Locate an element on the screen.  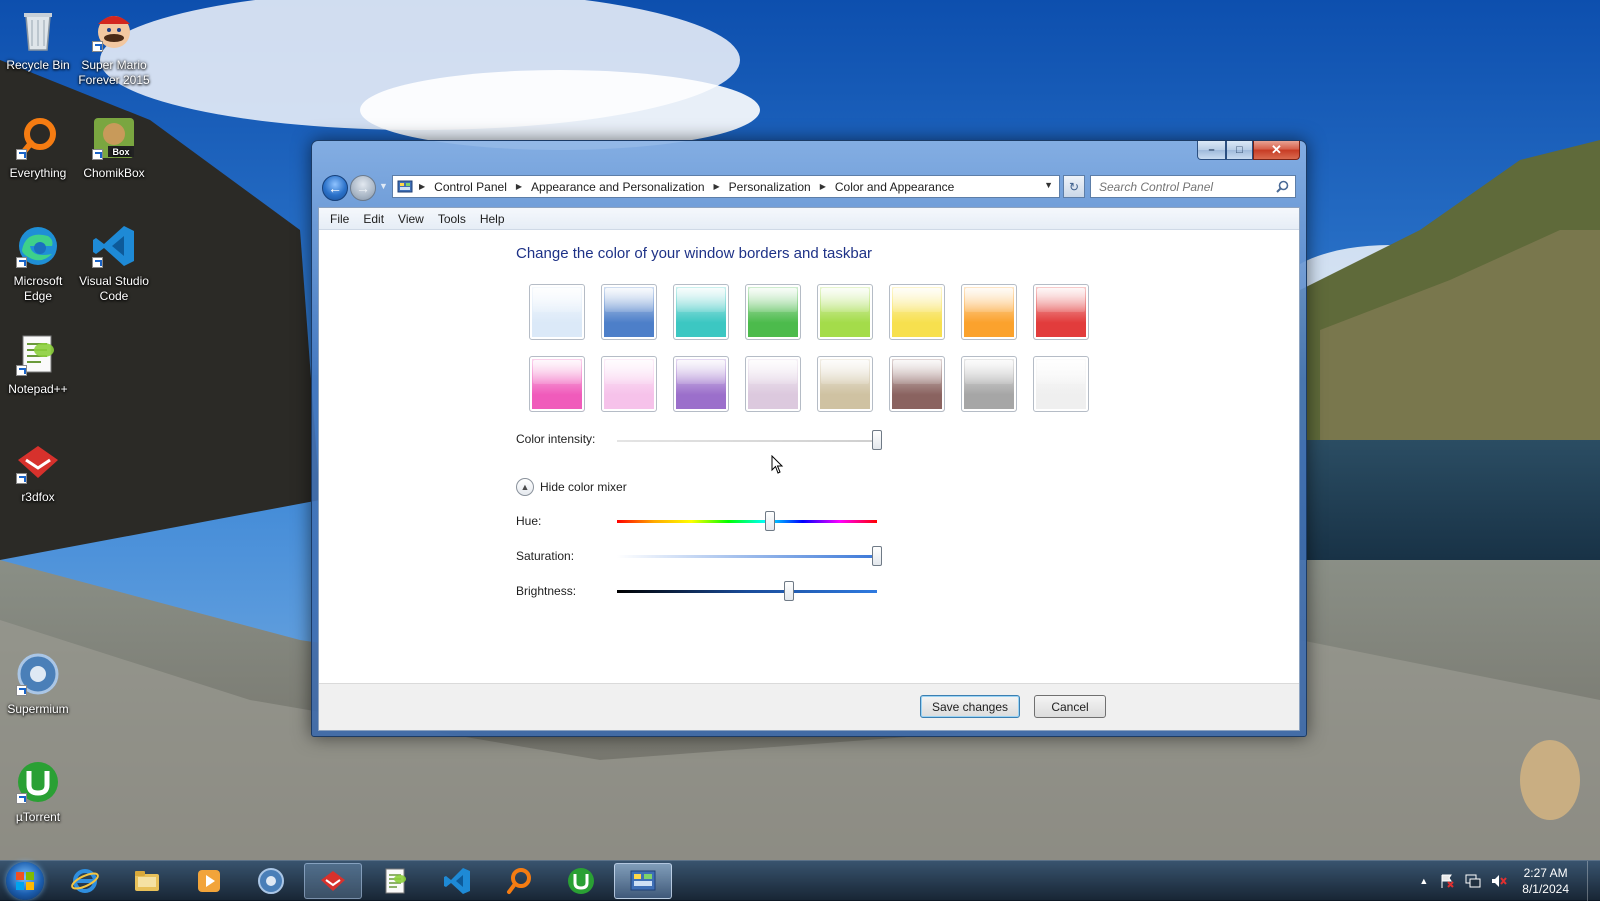
taskbar-file-explorer is located at coordinates (147, 881).